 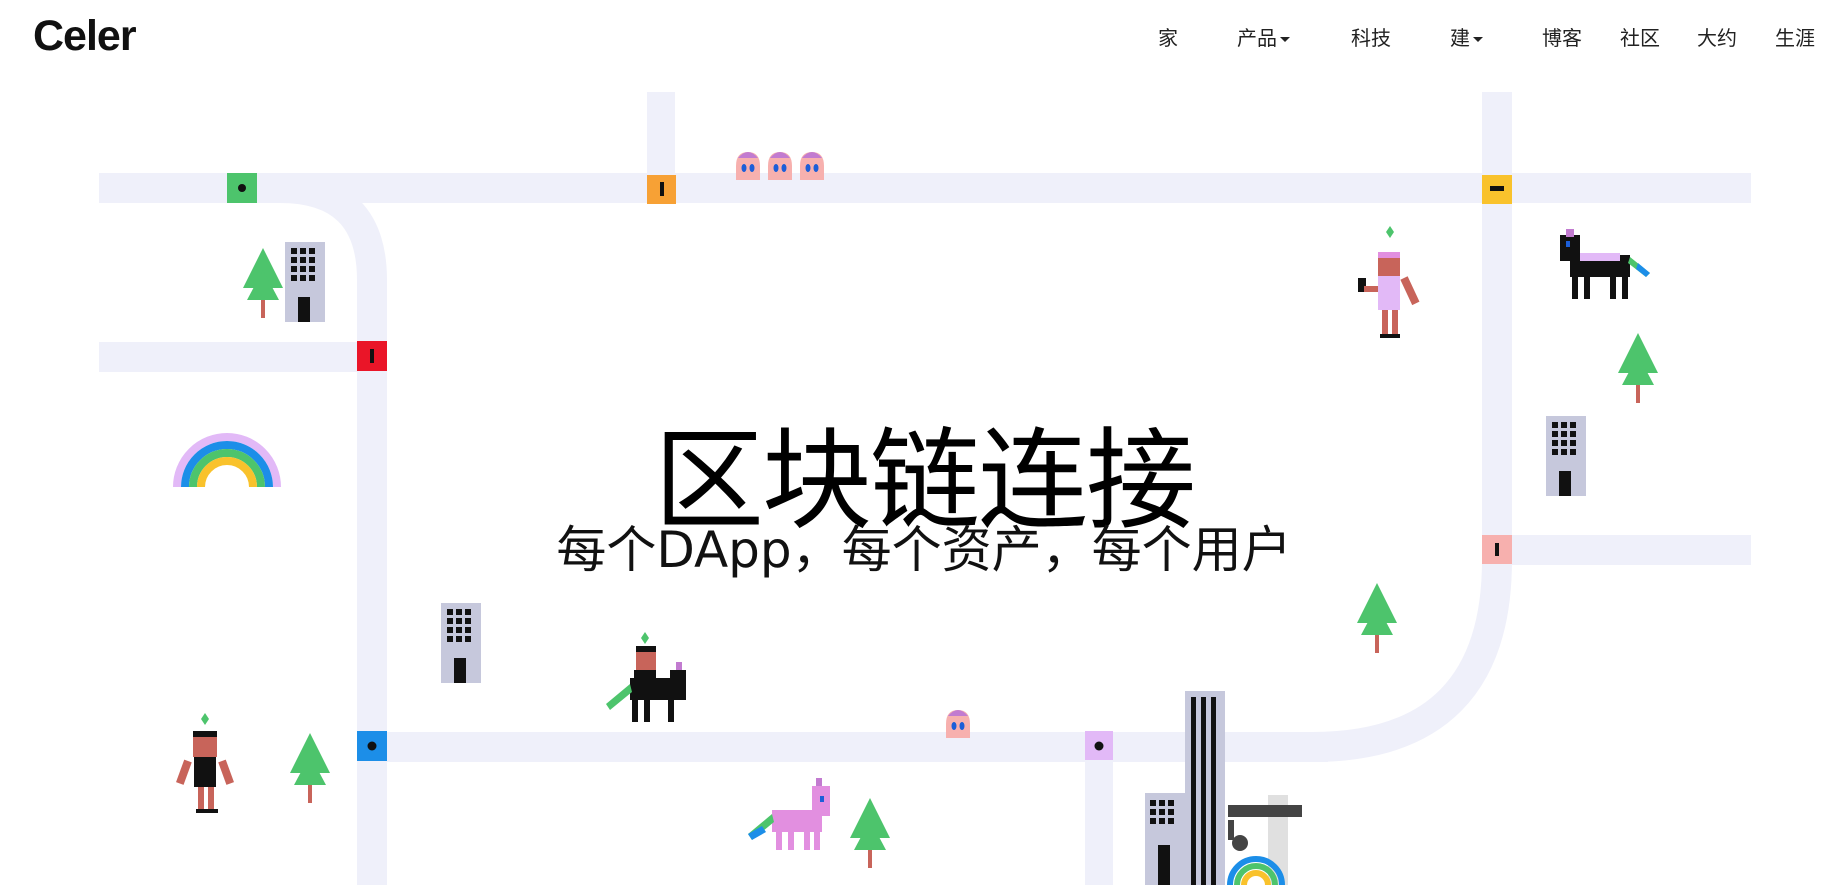 I want to click on nav-item-careers: 生涯, so click(x=1795, y=36).